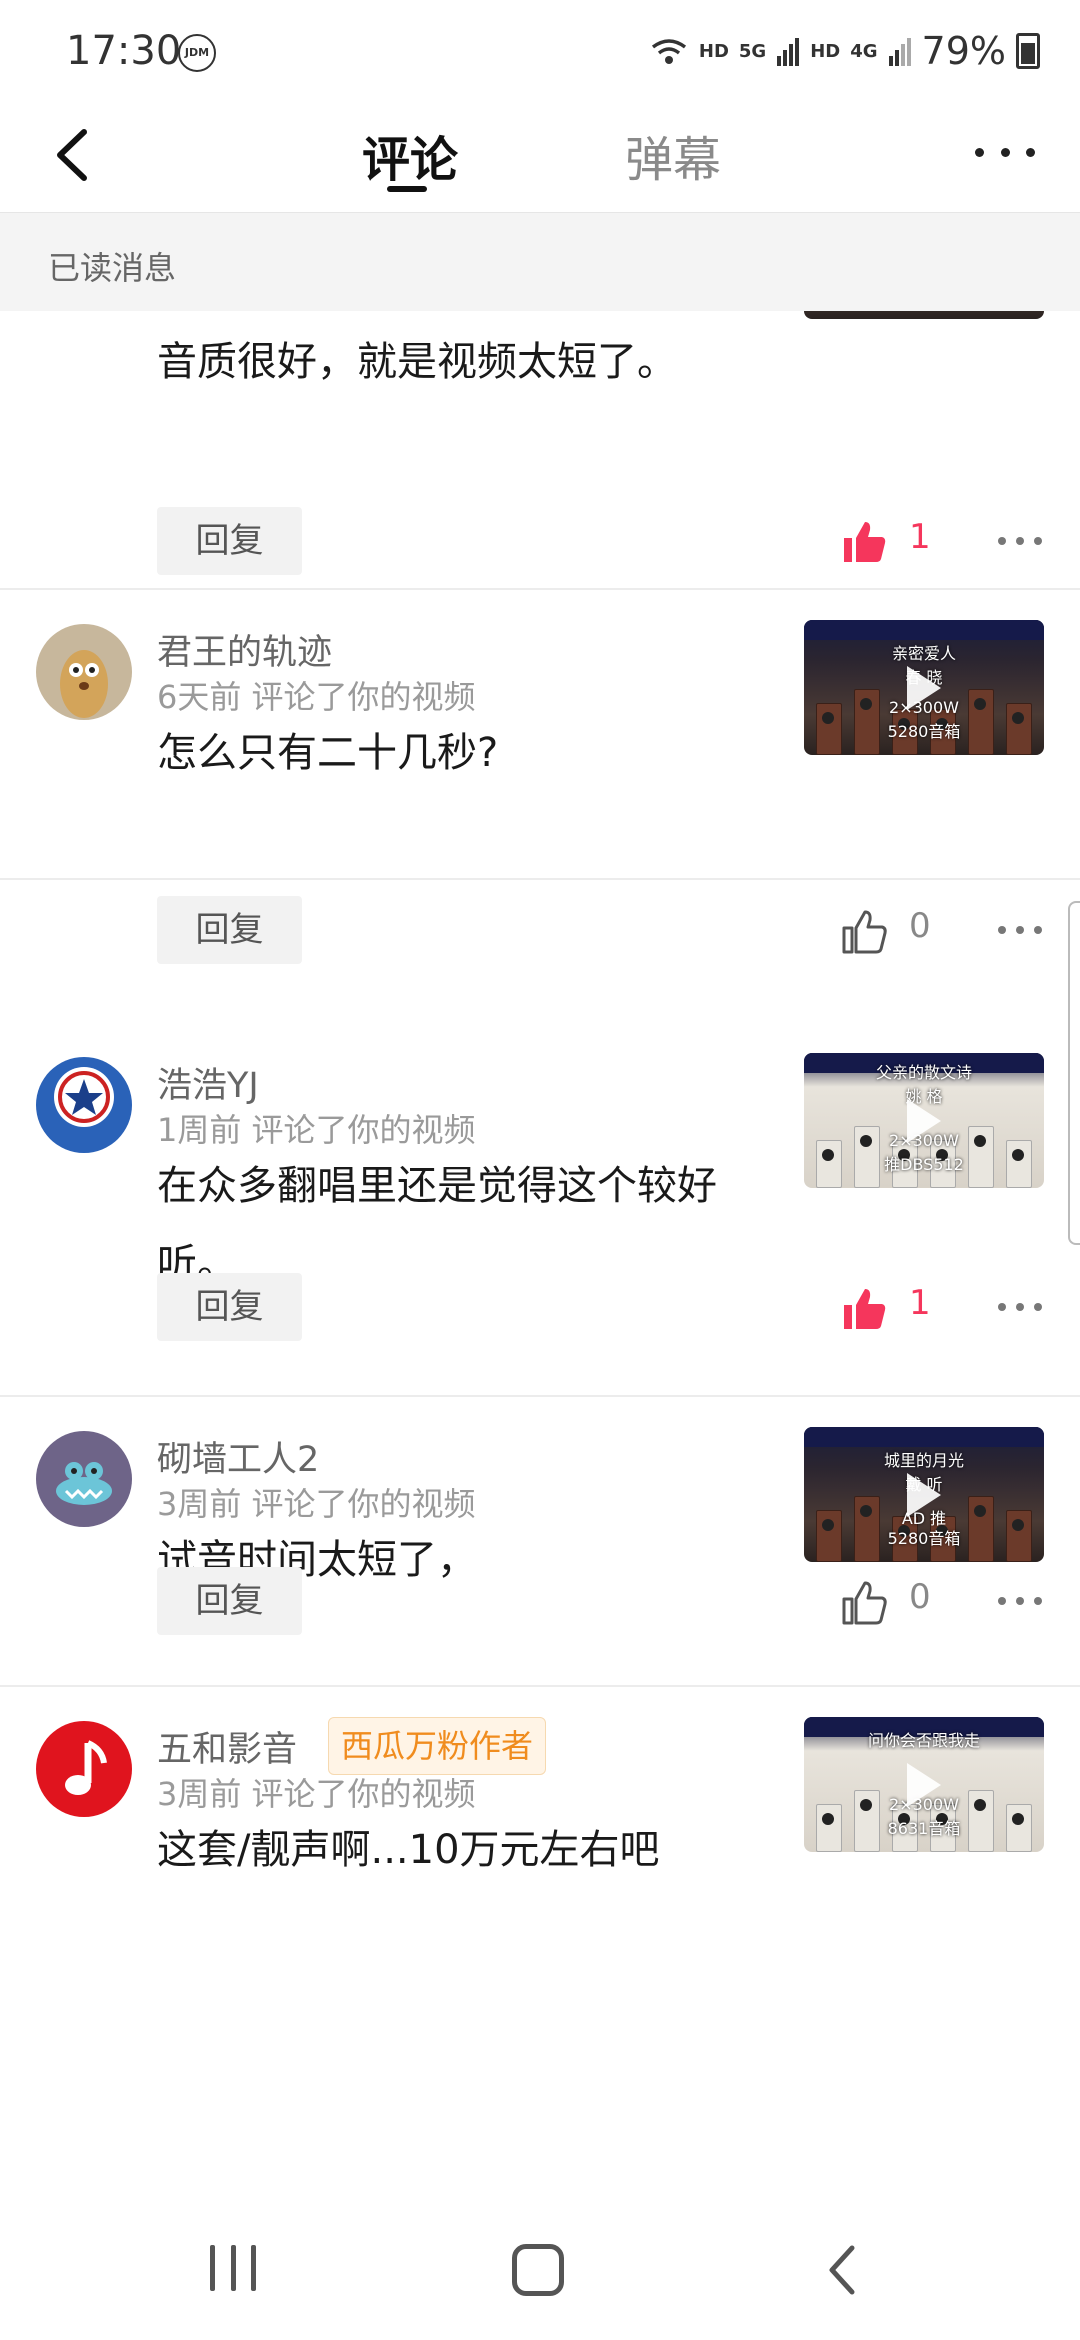 The width and height of the screenshot is (1080, 2340). Describe the element at coordinates (417, 362) in the screenshot. I see `comment-text: 音质很好，就是视频太短了。` at that location.